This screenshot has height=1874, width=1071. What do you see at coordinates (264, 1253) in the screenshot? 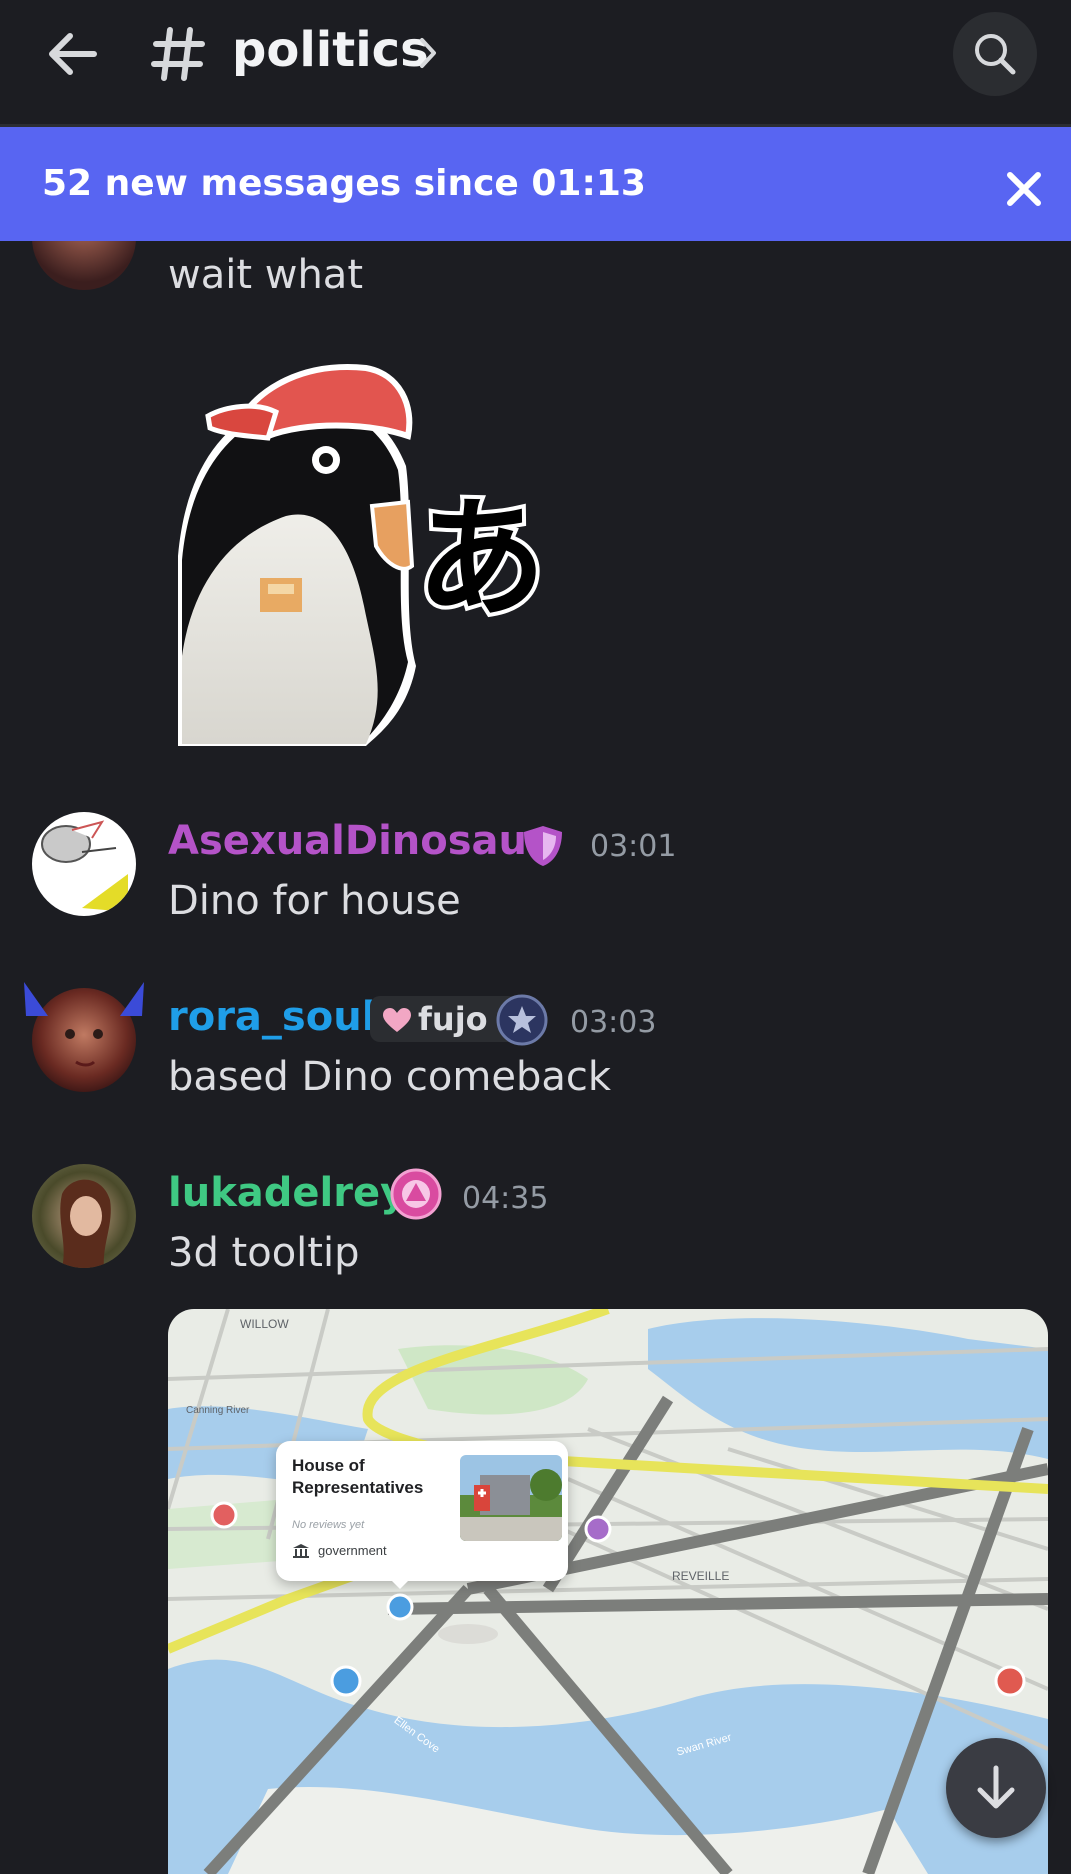
I see `message-text: 3d tooltip` at bounding box center [264, 1253].